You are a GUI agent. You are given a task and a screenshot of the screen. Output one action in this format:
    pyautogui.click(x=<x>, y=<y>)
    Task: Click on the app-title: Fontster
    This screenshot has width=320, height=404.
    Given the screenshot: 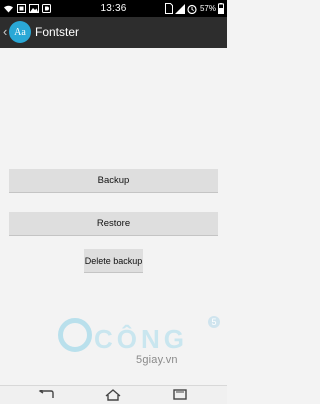 What is the action you would take?
    pyautogui.click(x=57, y=32)
    